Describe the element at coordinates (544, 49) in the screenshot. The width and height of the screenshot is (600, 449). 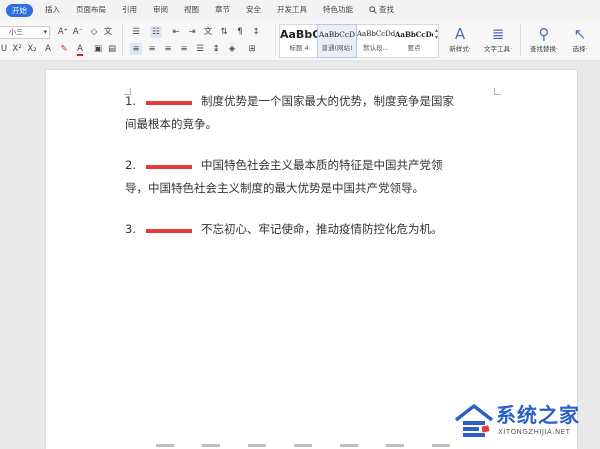
I see `find-replace-label: 查找替换·` at that location.